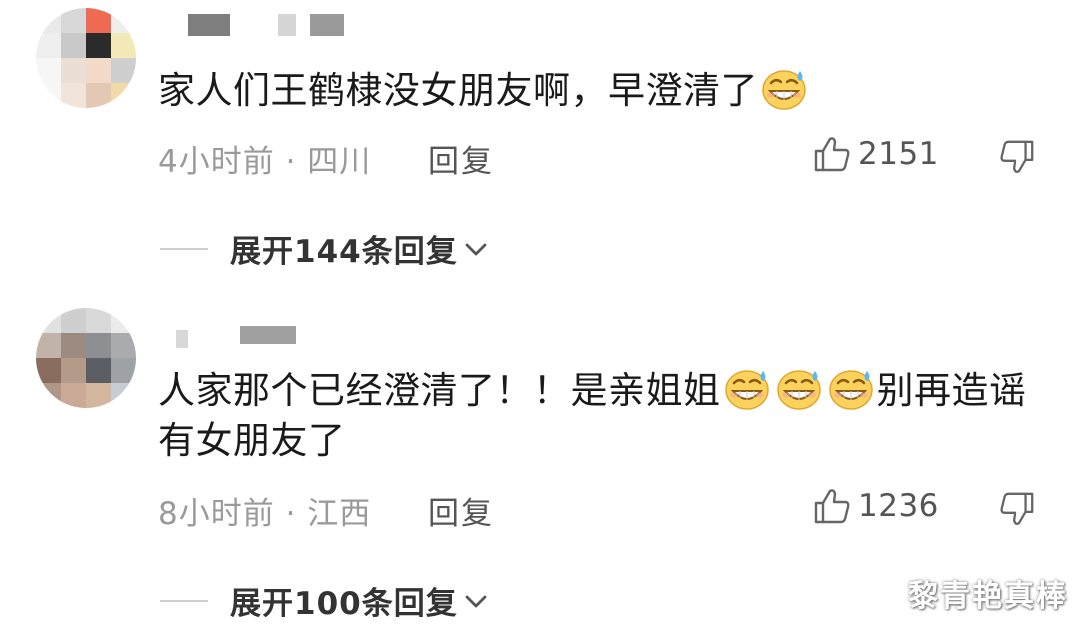 This screenshot has width=1080, height=629. Describe the element at coordinates (898, 154) in the screenshot. I see `like-count: 2151` at that location.